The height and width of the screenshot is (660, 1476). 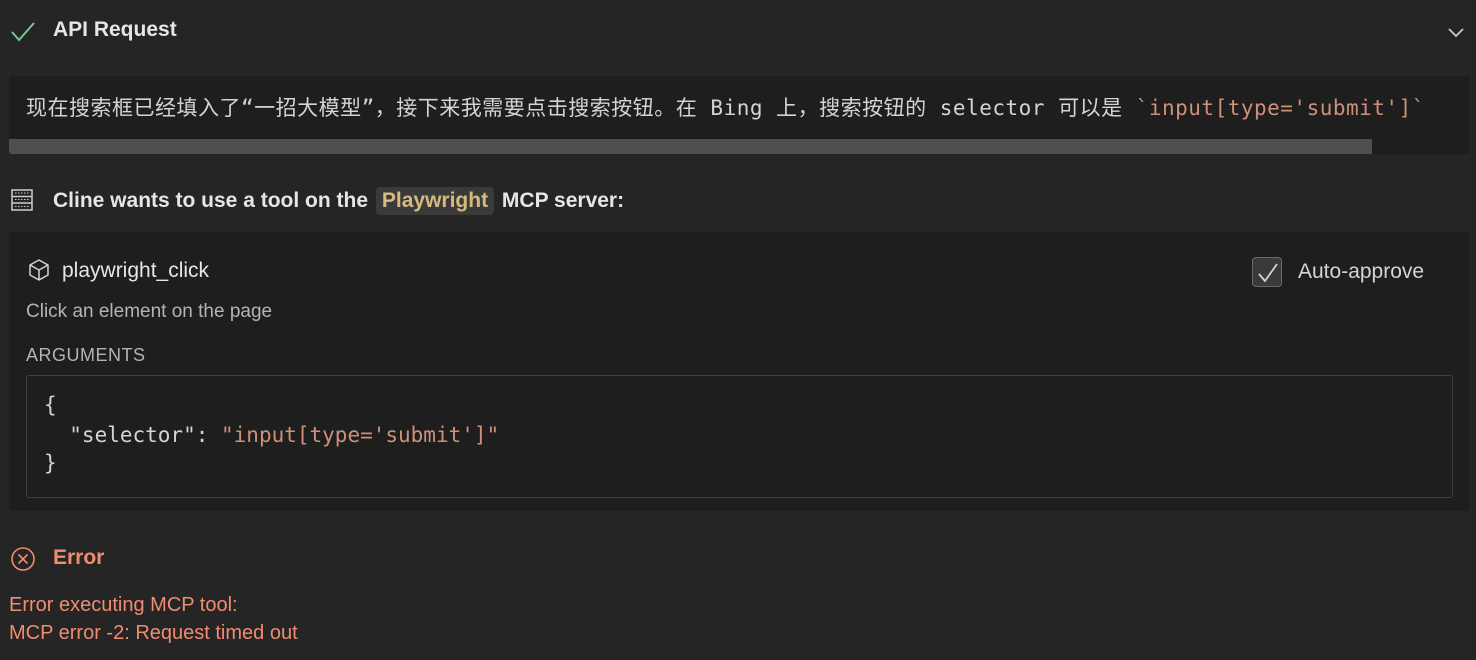 I want to click on checkmark-icon, so click(x=1268, y=273).